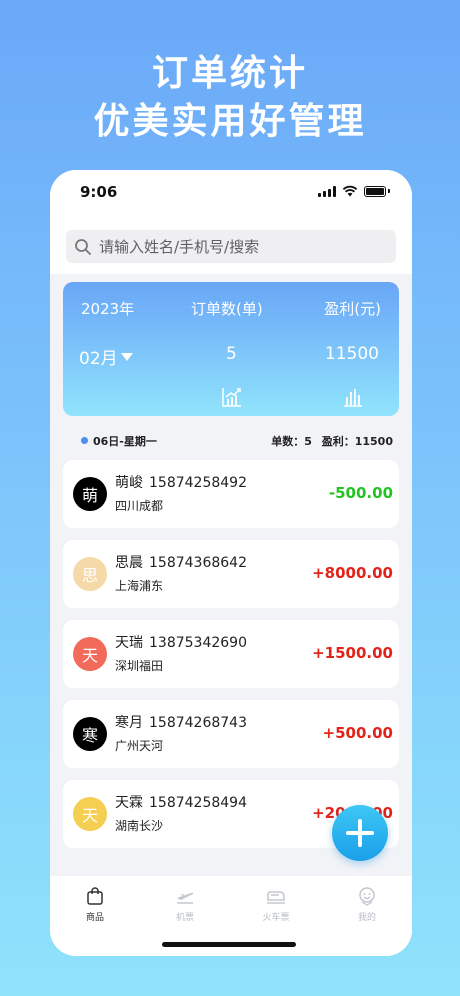 This screenshot has height=996, width=460. Describe the element at coordinates (231, 654) in the screenshot. I see `order-row: 天 天瑞 13875342690 深圳福田 +1500.00` at that location.